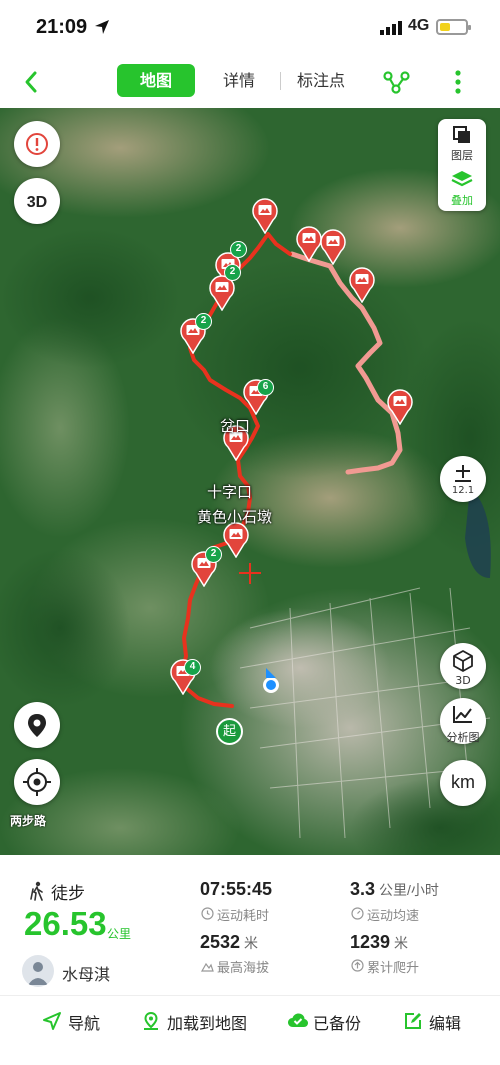  I want to click on total-climb-value: 1239 米, so click(379, 942).